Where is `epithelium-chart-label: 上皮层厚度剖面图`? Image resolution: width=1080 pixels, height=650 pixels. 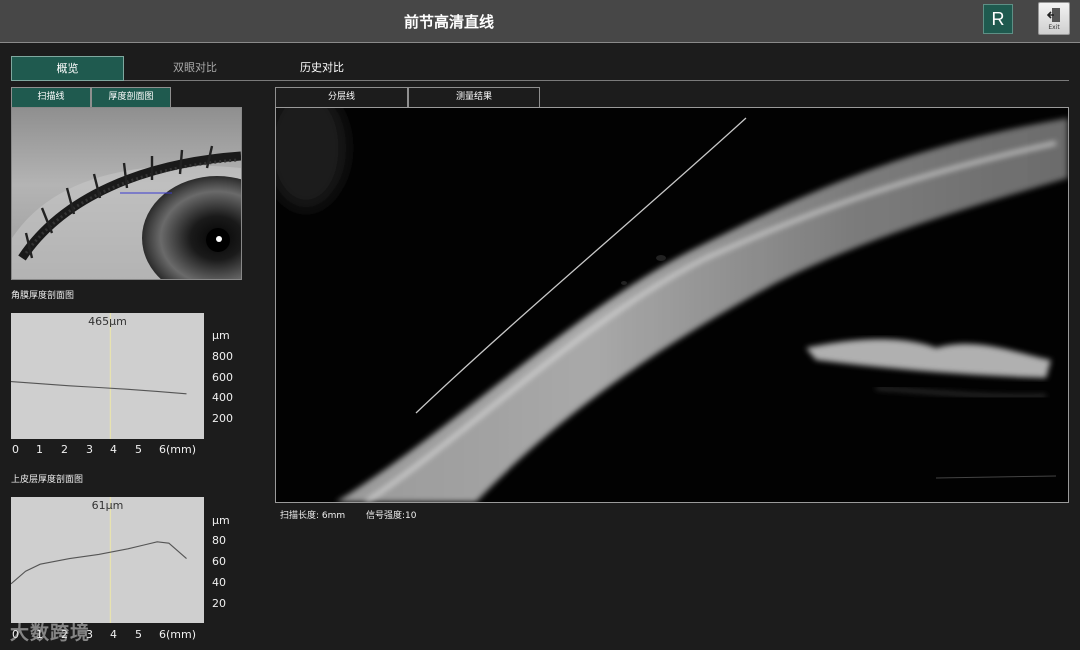 epithelium-chart-label: 上皮层厚度剖面图 is located at coordinates (47, 480).